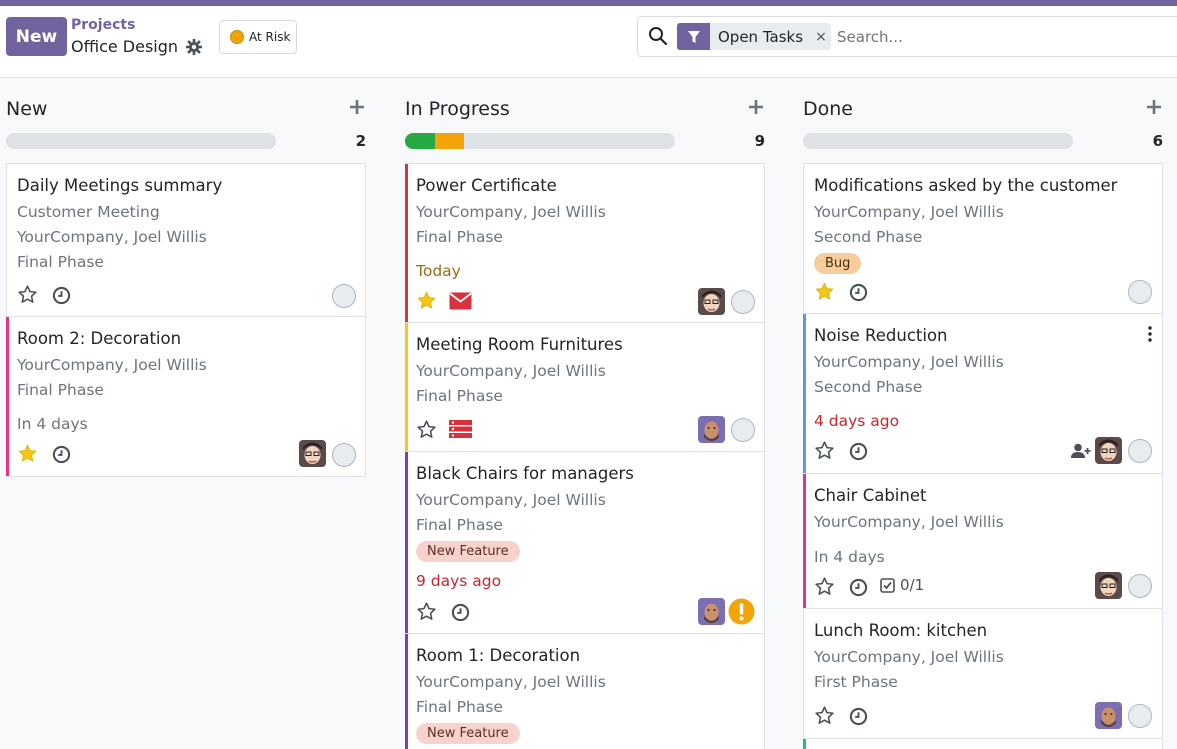 This screenshot has width=1177, height=749. Describe the element at coordinates (36, 36) in the screenshot. I see `new-button: New` at that location.